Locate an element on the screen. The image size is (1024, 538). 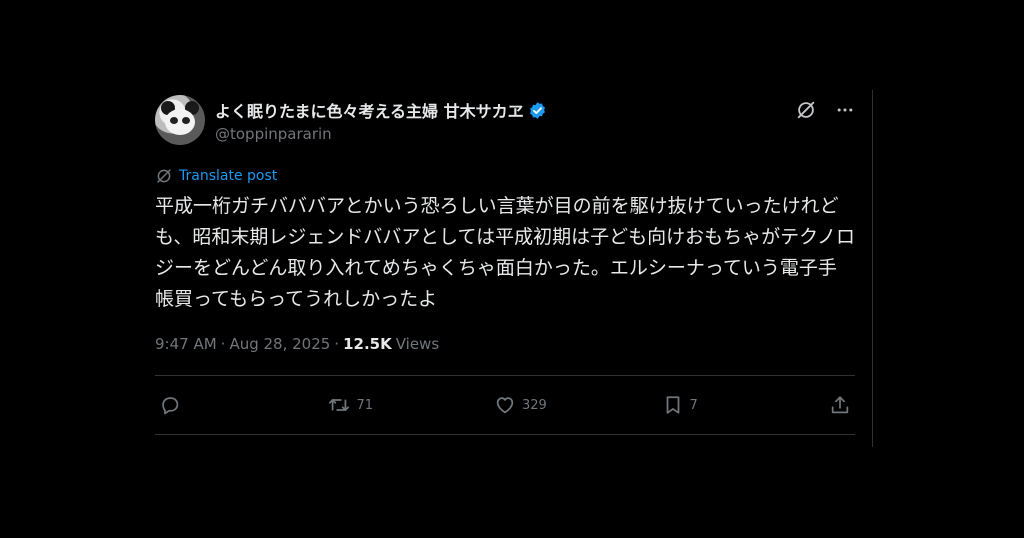
repost-count: 71 is located at coordinates (365, 405).